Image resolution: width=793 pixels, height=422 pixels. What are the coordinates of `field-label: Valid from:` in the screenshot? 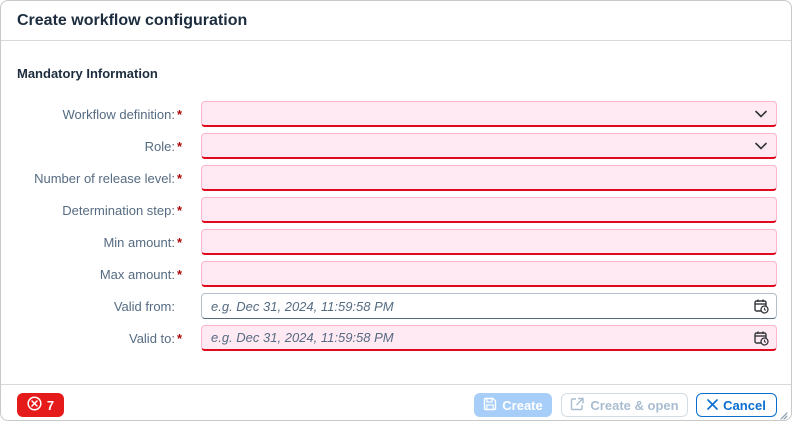 It's located at (149, 306).